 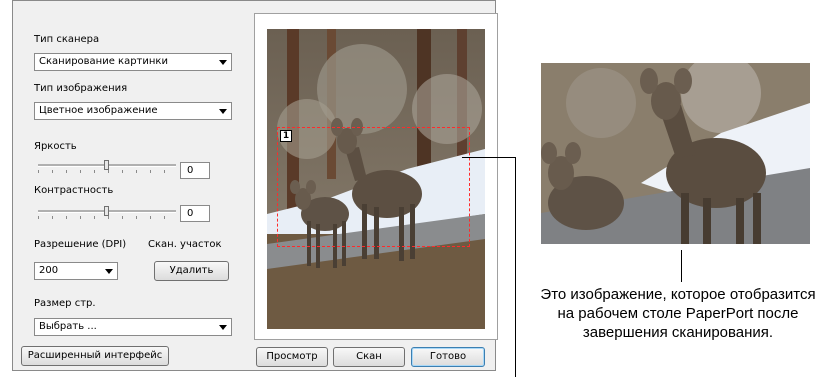 What do you see at coordinates (65, 303) in the screenshot?
I see `page-size-label: Размер стр.` at bounding box center [65, 303].